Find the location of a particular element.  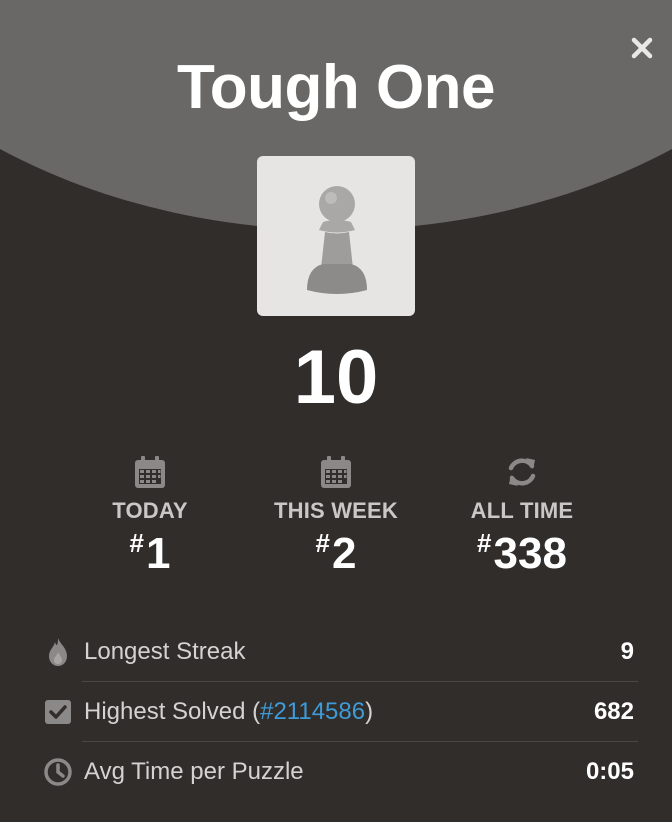

list-item-value: 682 is located at coordinates (613, 711).